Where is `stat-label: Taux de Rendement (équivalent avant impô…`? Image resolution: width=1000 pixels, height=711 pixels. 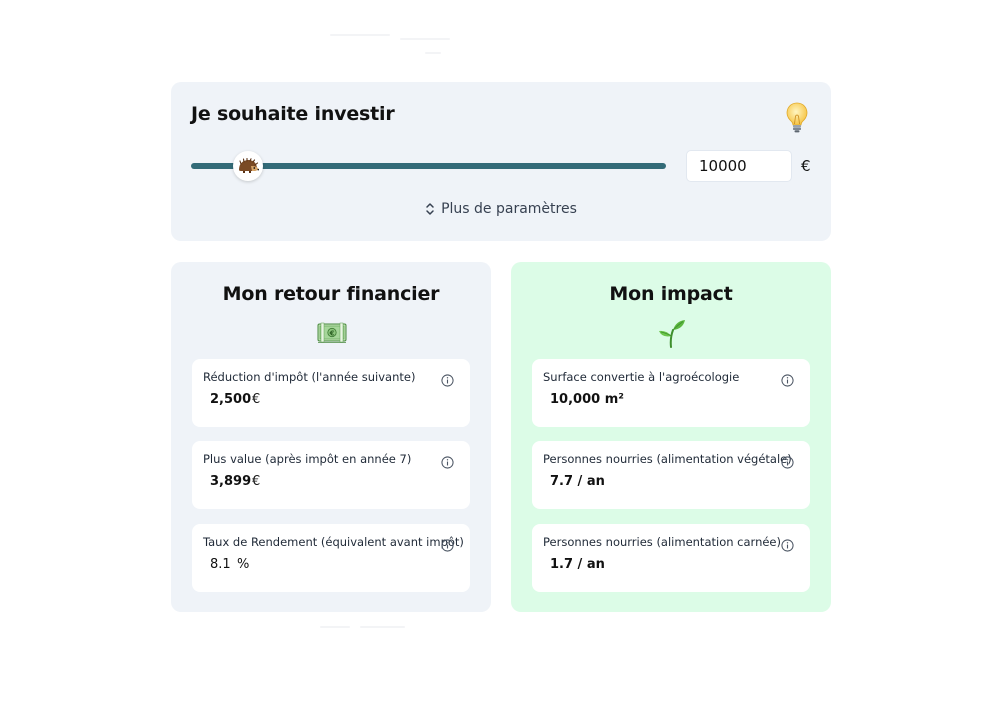 stat-label: Taux de Rendement (équivalent avant impô… is located at coordinates (333, 542).